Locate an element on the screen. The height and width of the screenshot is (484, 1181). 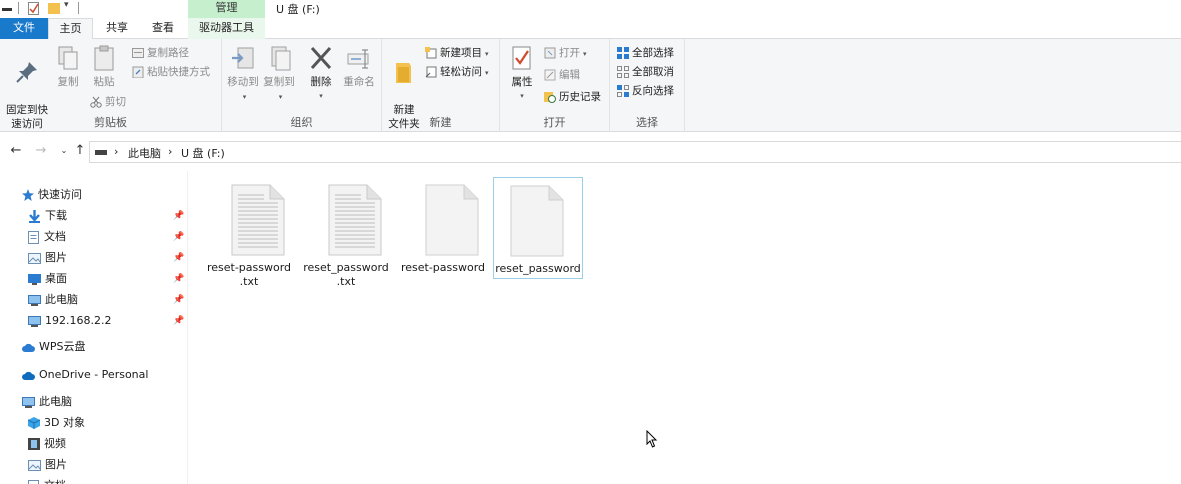
properties-button: 属性 ▾ is located at coordinates (522, 74).